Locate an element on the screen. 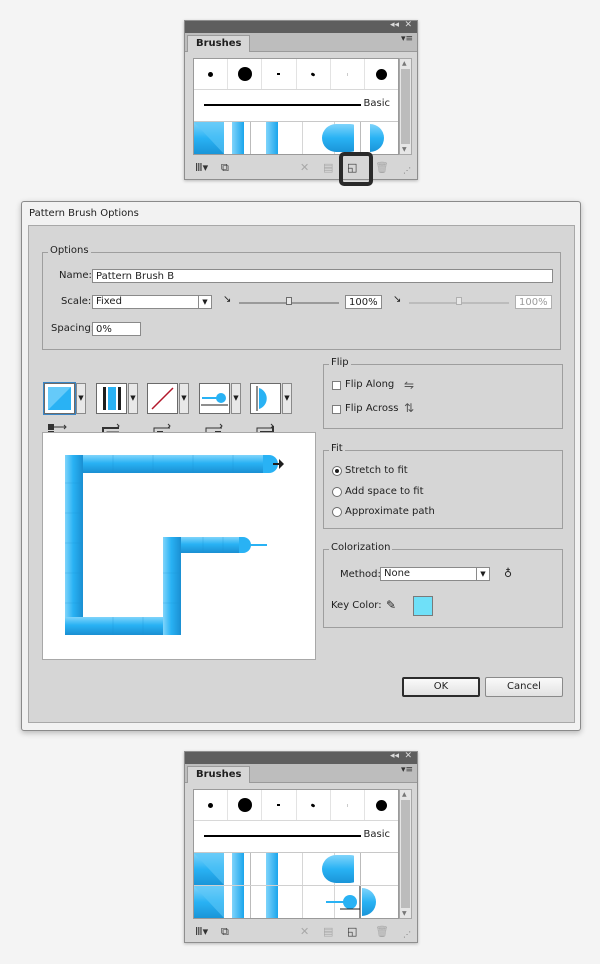 The height and width of the screenshot is (964, 600). side-tile-dropdown: ▼ is located at coordinates (81, 398).